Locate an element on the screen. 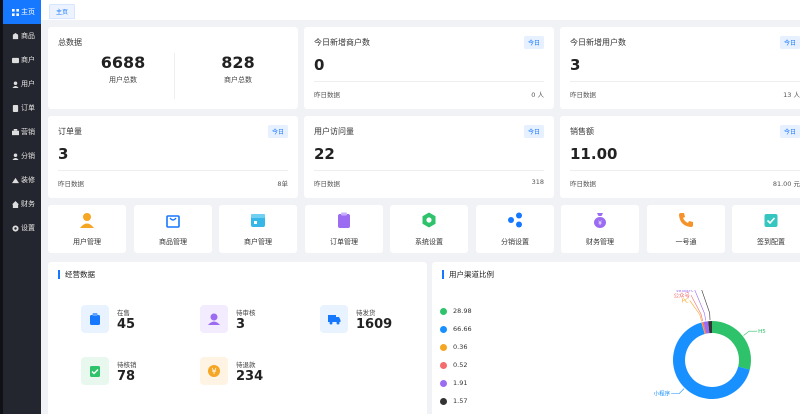 The width and height of the screenshot is (800, 414). sidebar-item-distribution: 分销 is located at coordinates (22, 156).